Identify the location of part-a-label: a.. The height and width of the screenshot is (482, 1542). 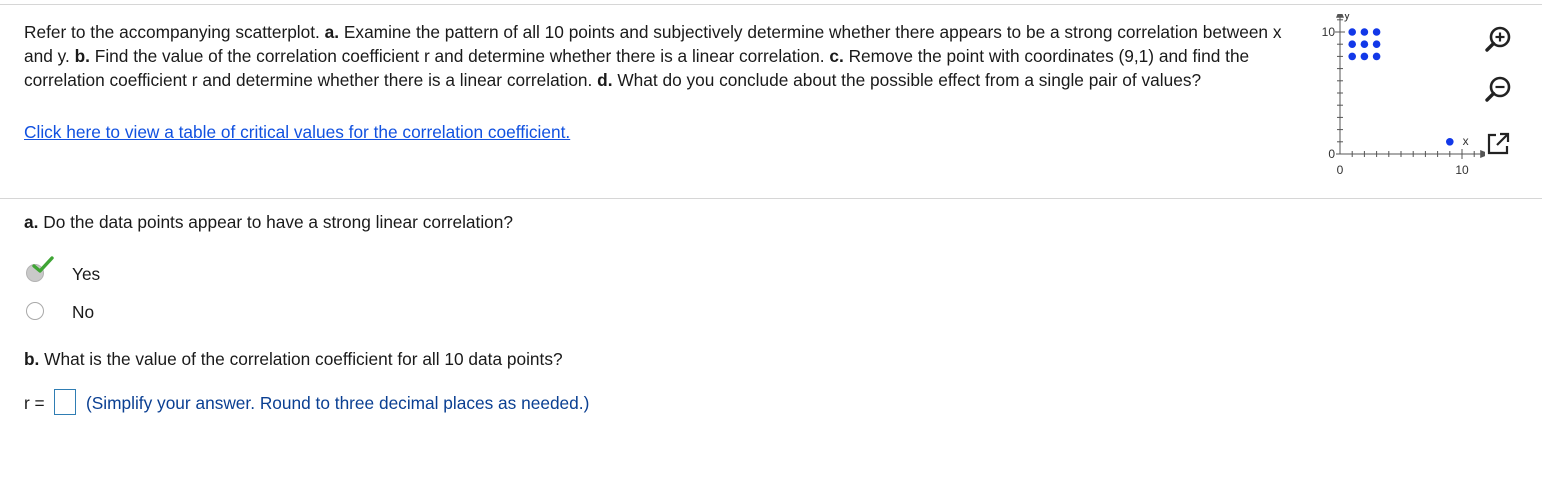
(332, 32).